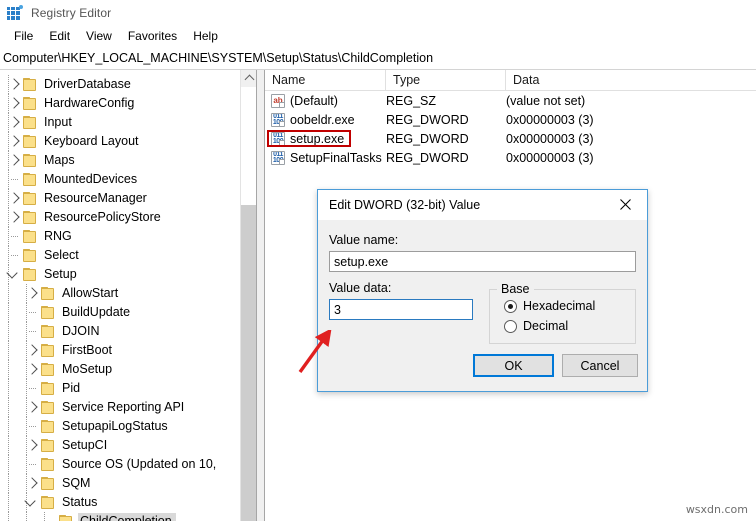 Image resolution: width=756 pixels, height=521 pixels. I want to click on tree-vertical-scrollbar, so click(248, 295).